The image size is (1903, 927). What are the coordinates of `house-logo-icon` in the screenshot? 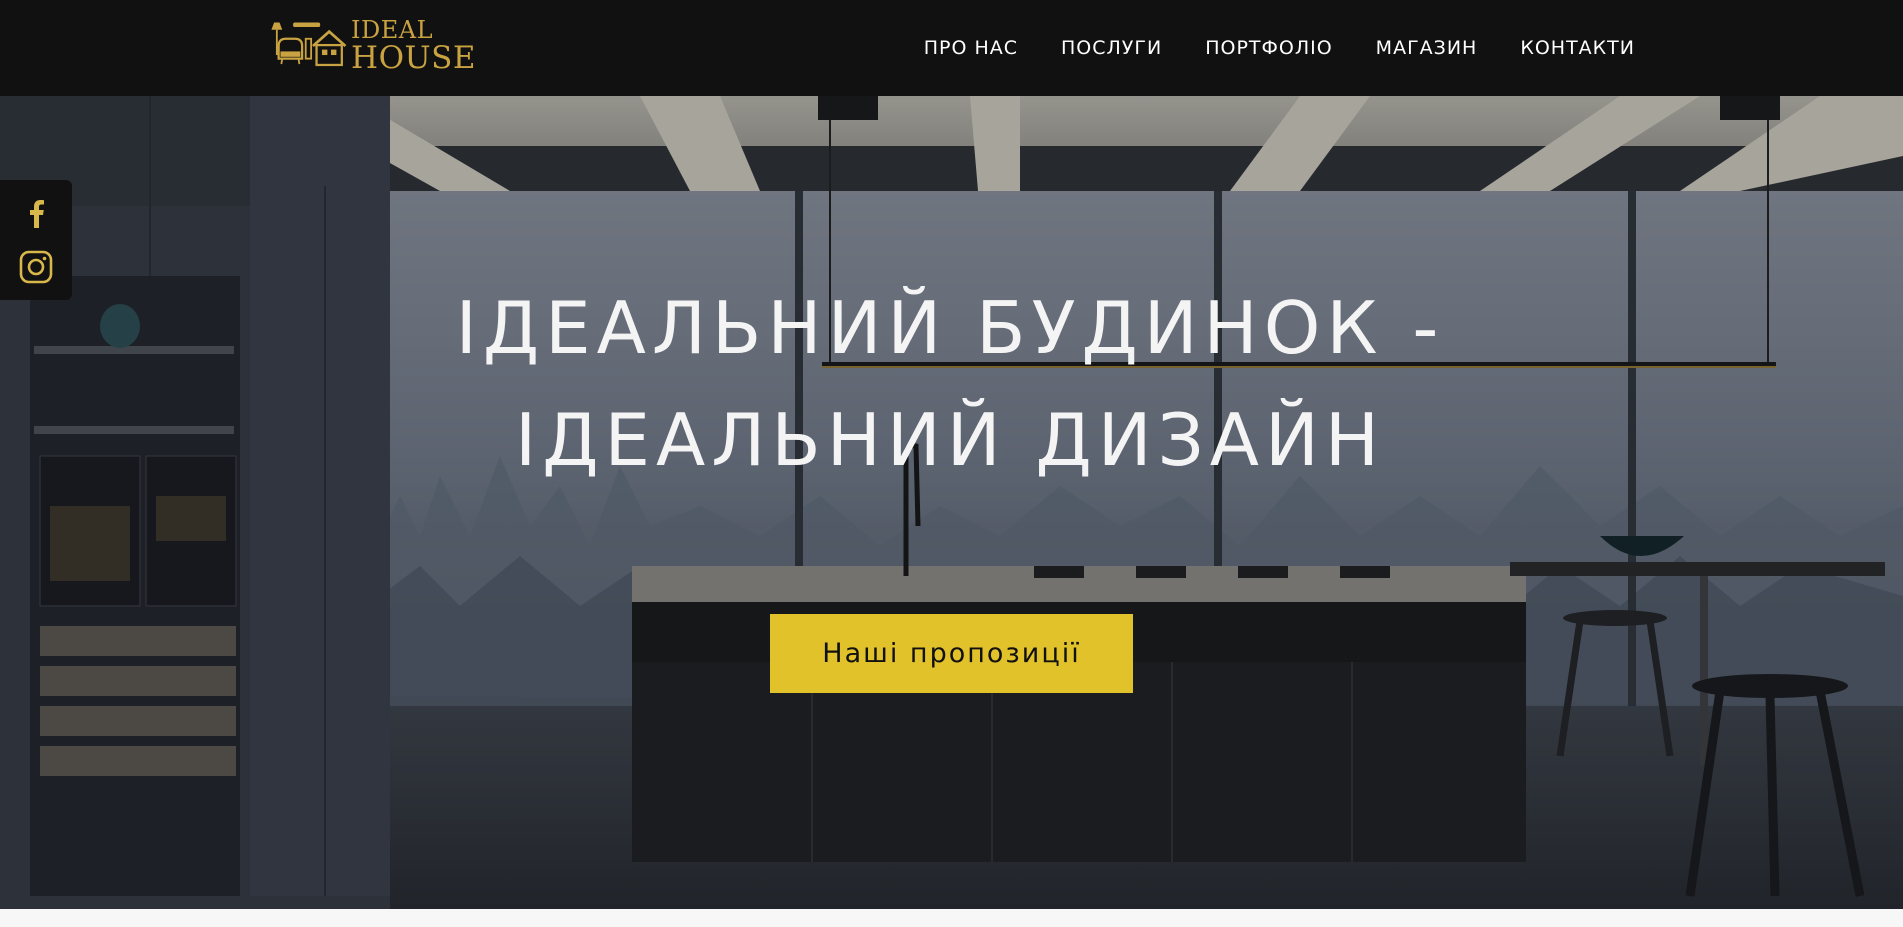 It's located at (309, 44).